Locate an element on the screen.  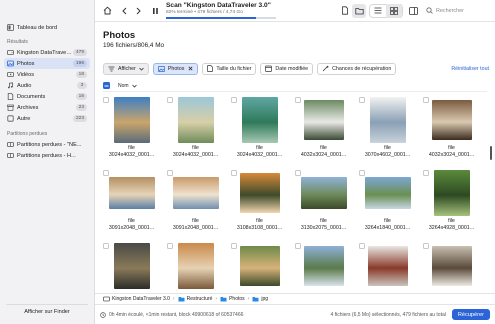
grid-view-button is located at coordinates (394, 10).